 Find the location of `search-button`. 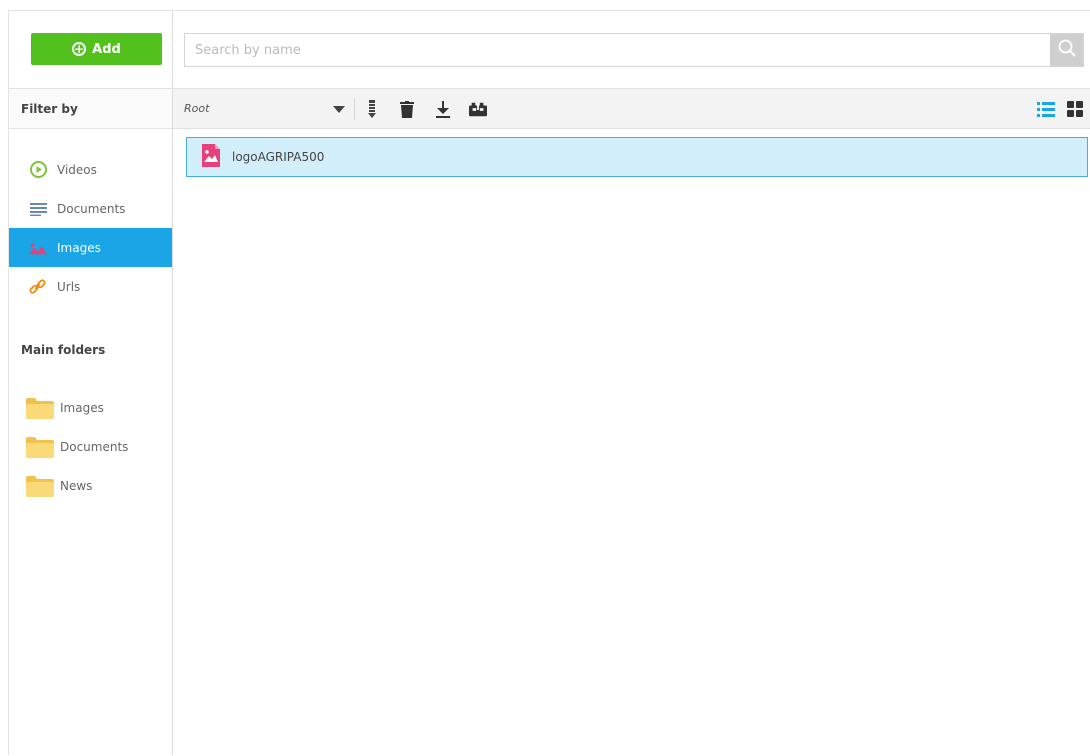

search-button is located at coordinates (1066, 50).